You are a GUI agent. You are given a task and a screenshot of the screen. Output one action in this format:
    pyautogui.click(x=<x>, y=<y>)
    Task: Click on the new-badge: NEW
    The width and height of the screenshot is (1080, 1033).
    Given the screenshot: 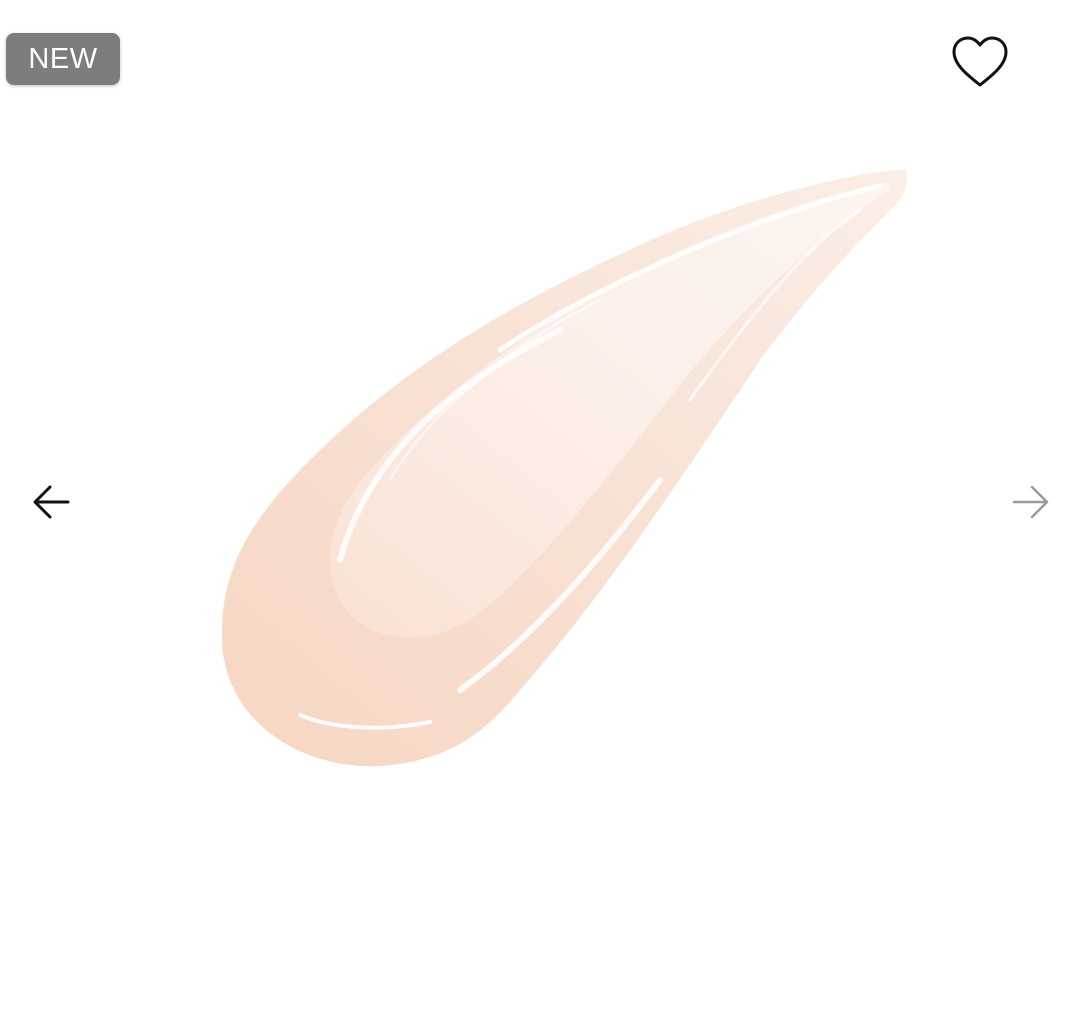 What is the action you would take?
    pyautogui.click(x=63, y=59)
    